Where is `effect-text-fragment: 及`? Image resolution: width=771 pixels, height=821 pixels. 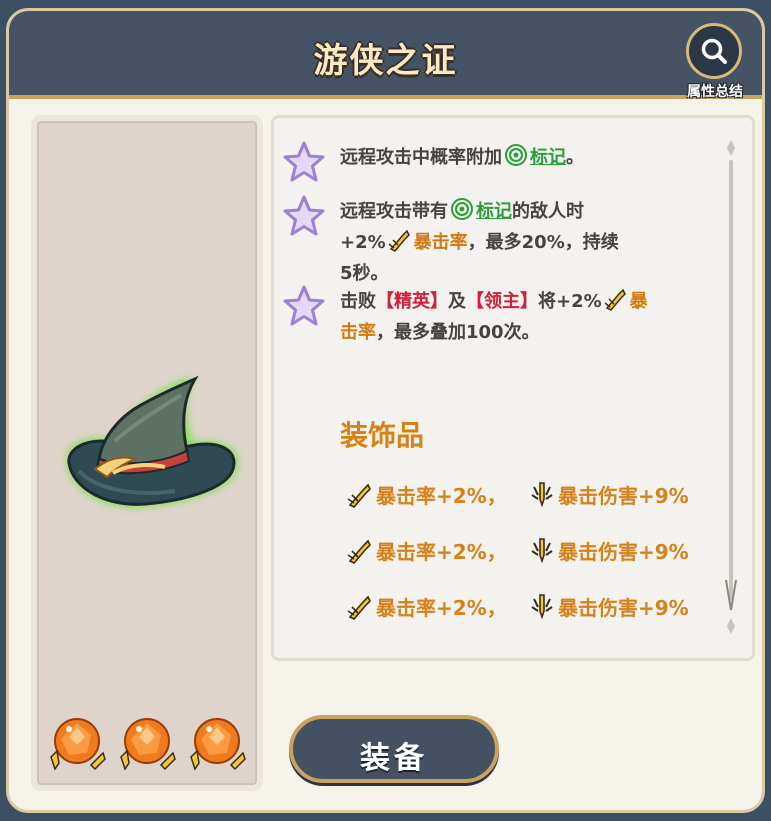 effect-text-fragment: 及 is located at coordinates (457, 301).